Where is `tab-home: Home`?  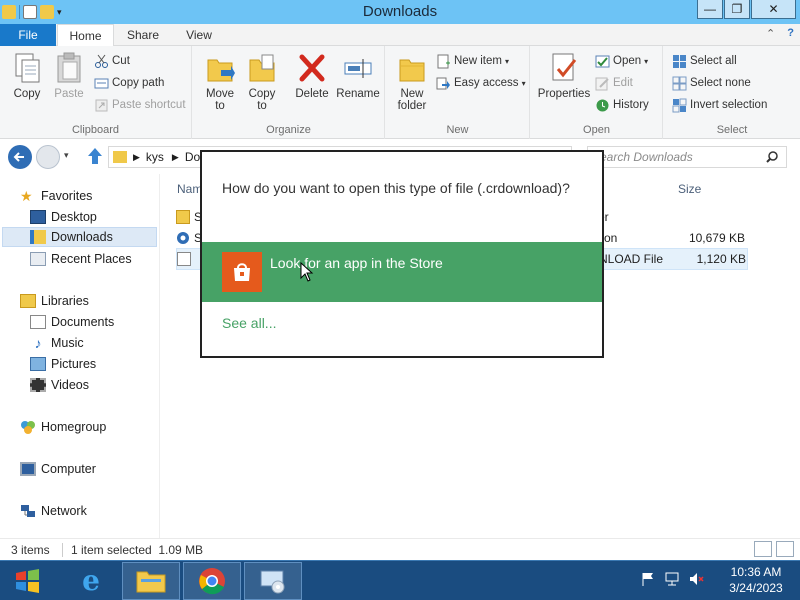
tab-home: Home is located at coordinates (85, 35).